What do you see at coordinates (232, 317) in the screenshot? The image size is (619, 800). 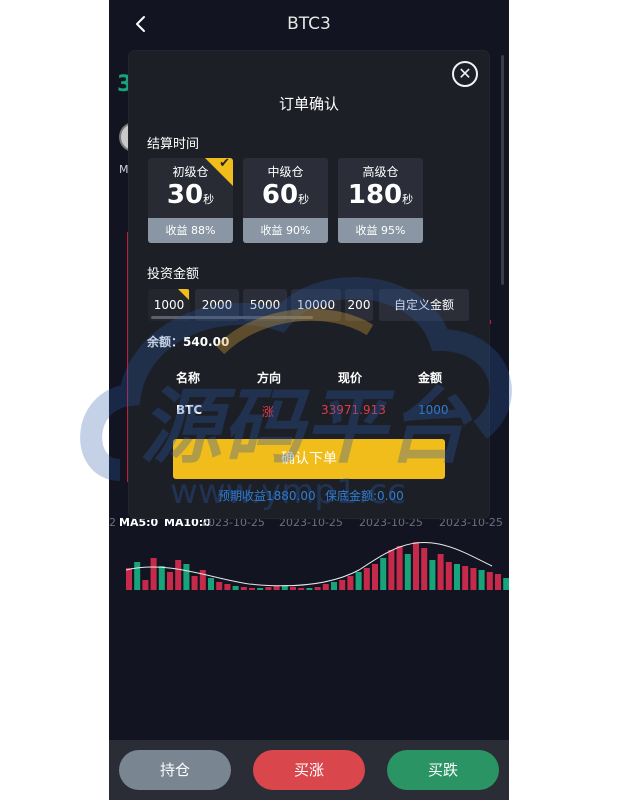 I see `amount-scrollbar` at bounding box center [232, 317].